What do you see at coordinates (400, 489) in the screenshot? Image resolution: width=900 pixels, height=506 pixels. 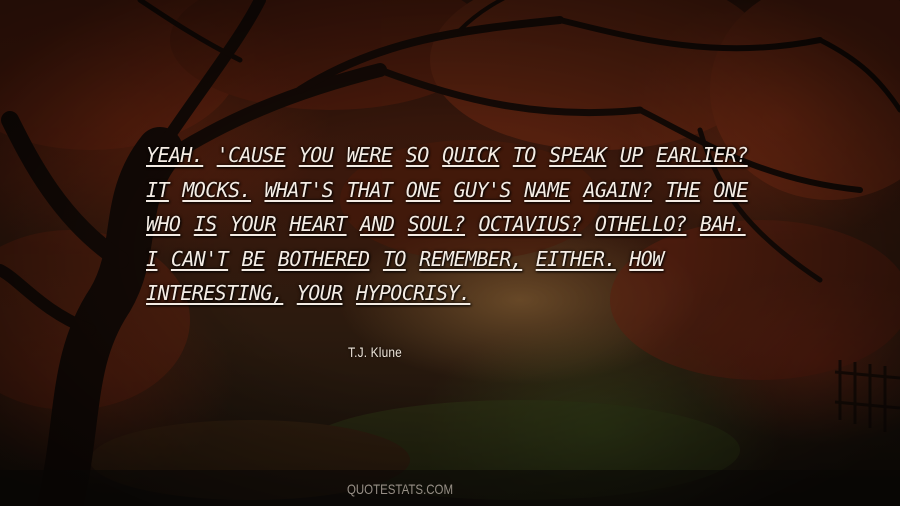 I see `site-watermark: QUOTESTATS.COM` at bounding box center [400, 489].